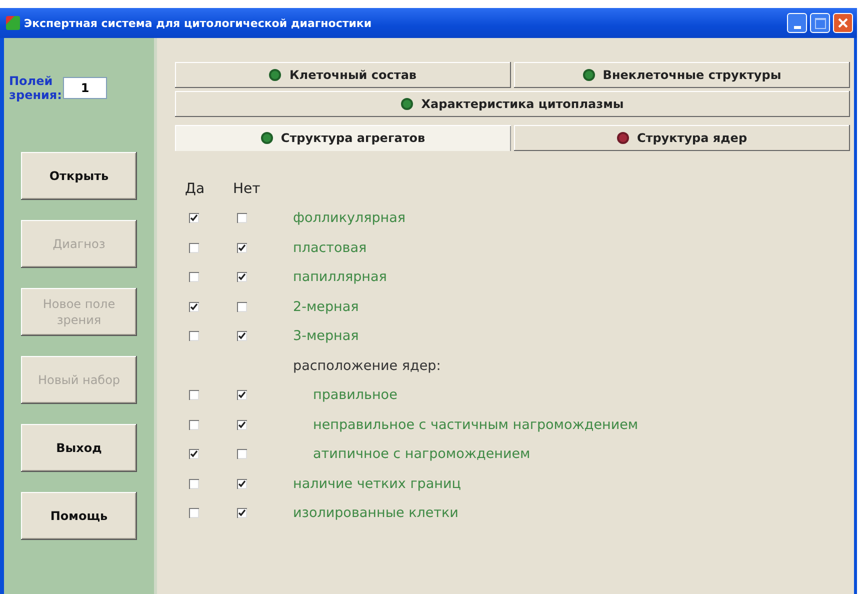 Image resolution: width=859 pixels, height=594 pixels. I want to click on window-title: Экспертная система для цитологической диагностики, so click(198, 23).